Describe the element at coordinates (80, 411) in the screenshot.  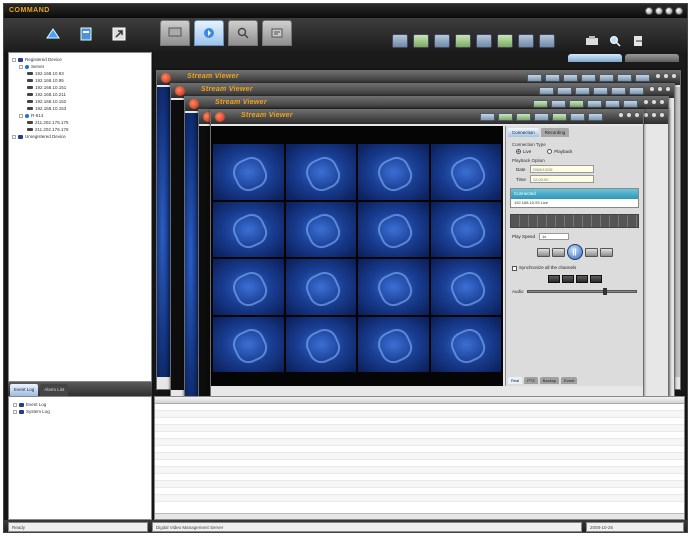
I see `tree-system-log: System Log` at that location.